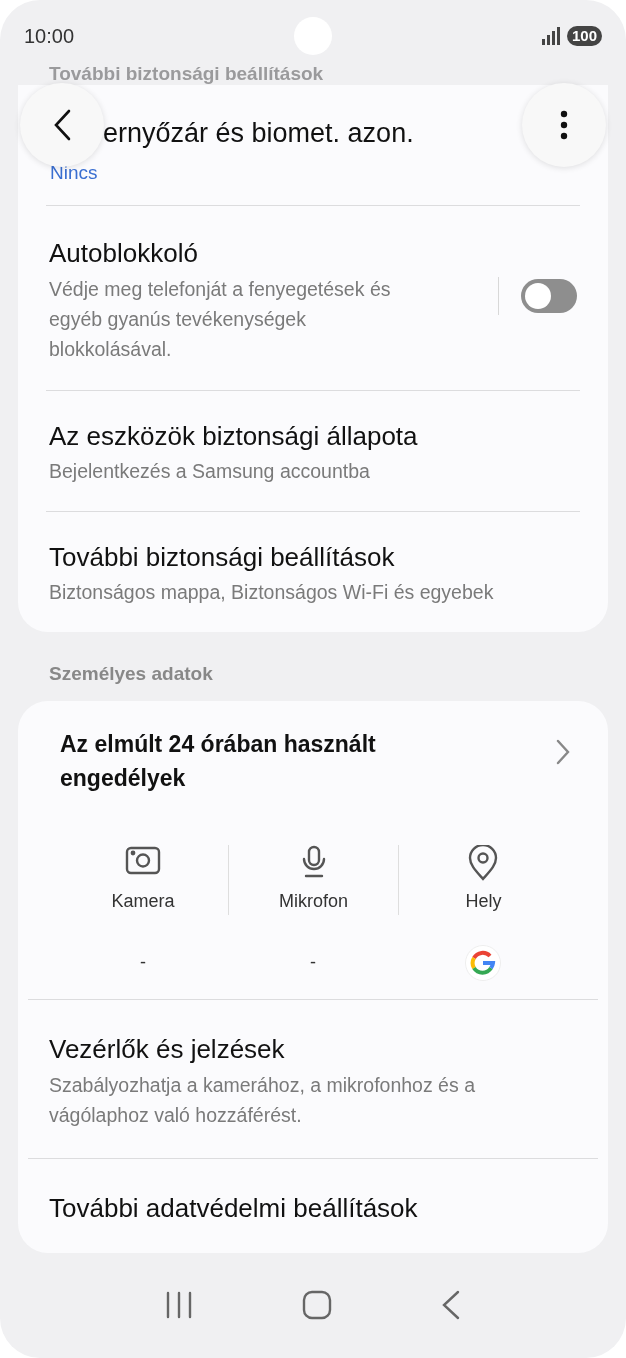 The height and width of the screenshot is (1358, 626). I want to click on back-icon, so click(62, 125).